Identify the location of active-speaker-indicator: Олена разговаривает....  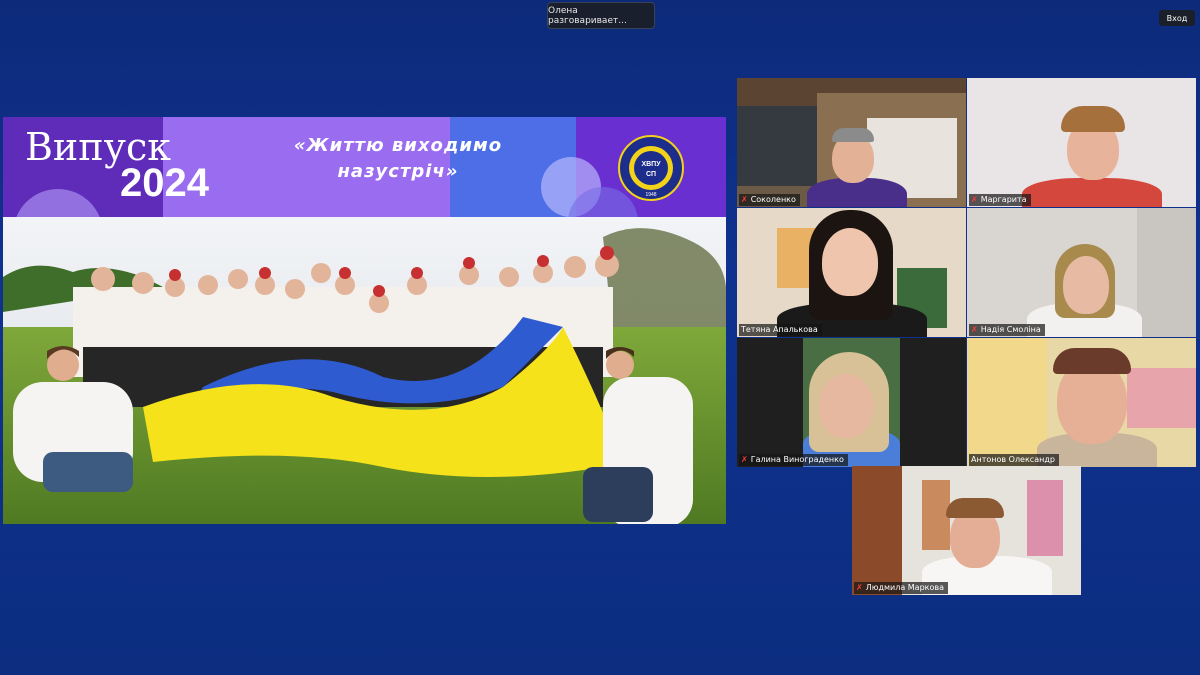
(601, 15).